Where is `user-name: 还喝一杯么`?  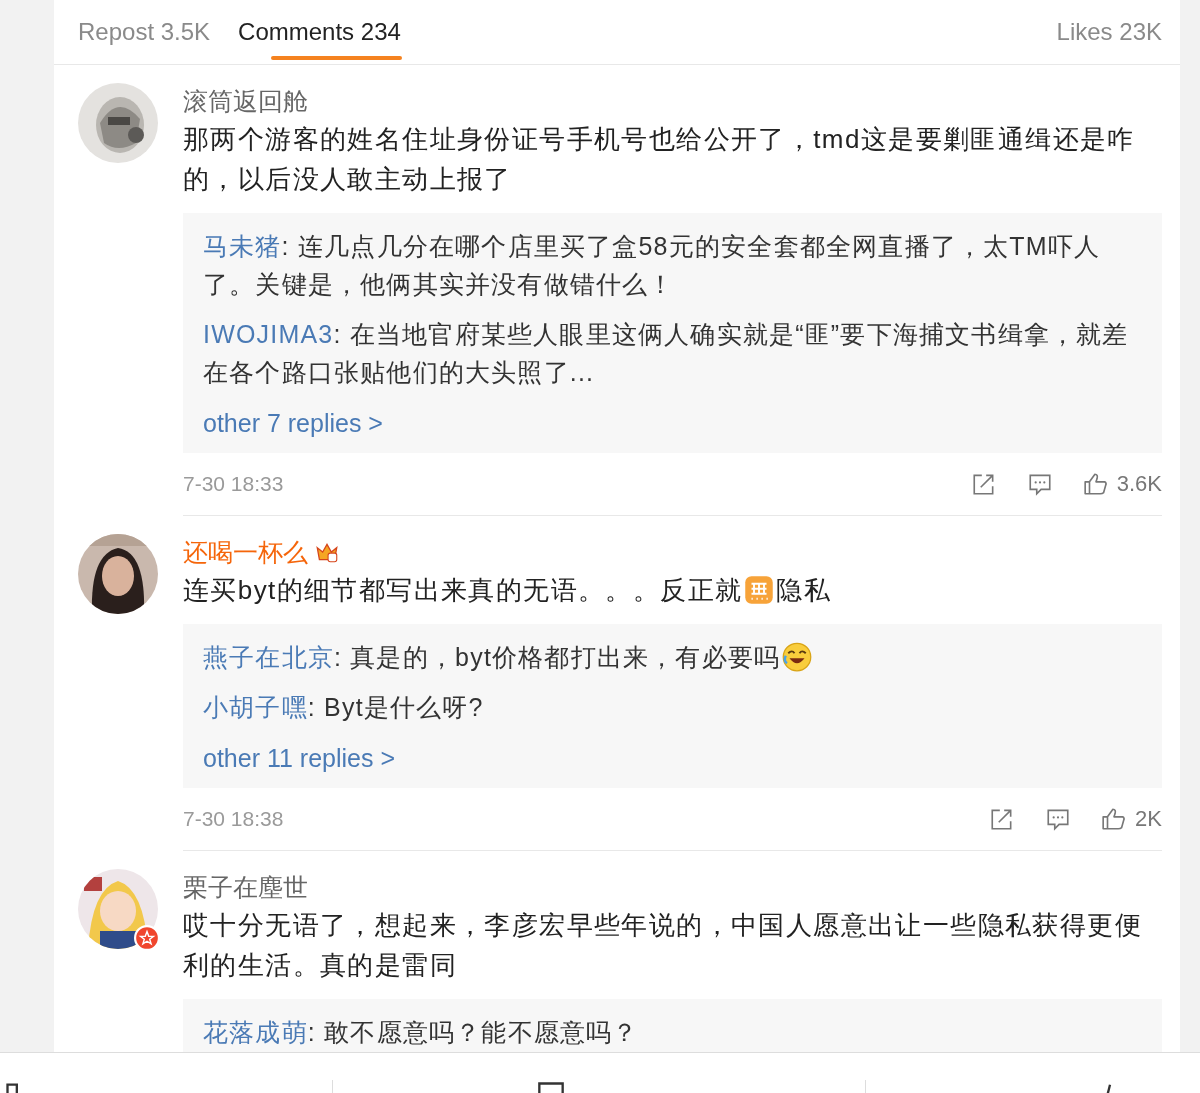
user-name: 还喝一杯么 is located at coordinates (245, 552).